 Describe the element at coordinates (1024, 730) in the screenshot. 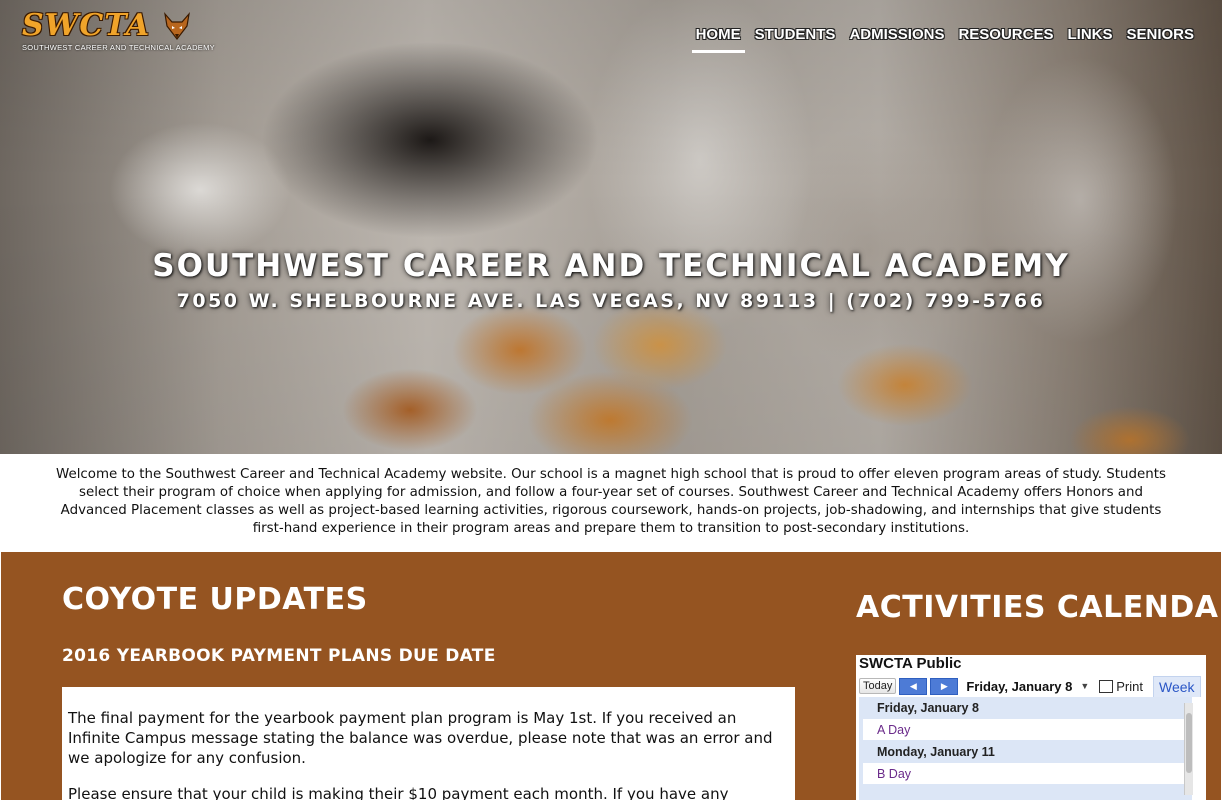

I see `agenda-event: A Day` at that location.